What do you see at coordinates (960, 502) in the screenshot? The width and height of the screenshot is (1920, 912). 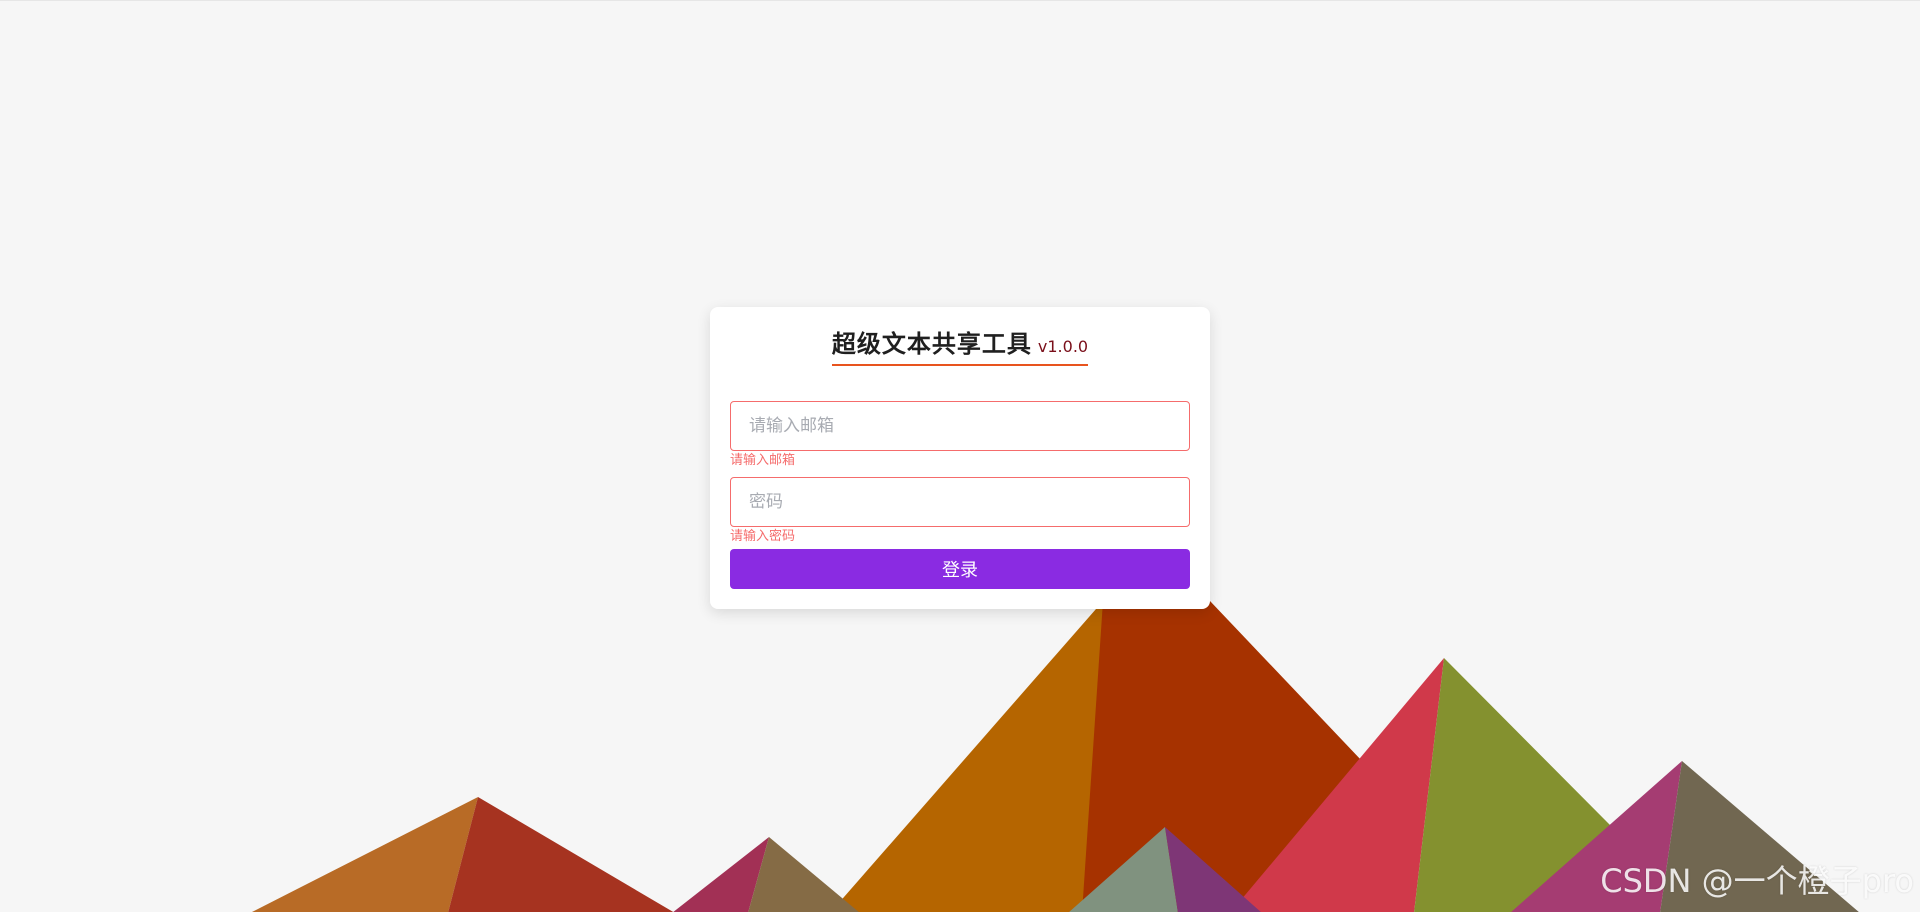 I see `password-input` at bounding box center [960, 502].